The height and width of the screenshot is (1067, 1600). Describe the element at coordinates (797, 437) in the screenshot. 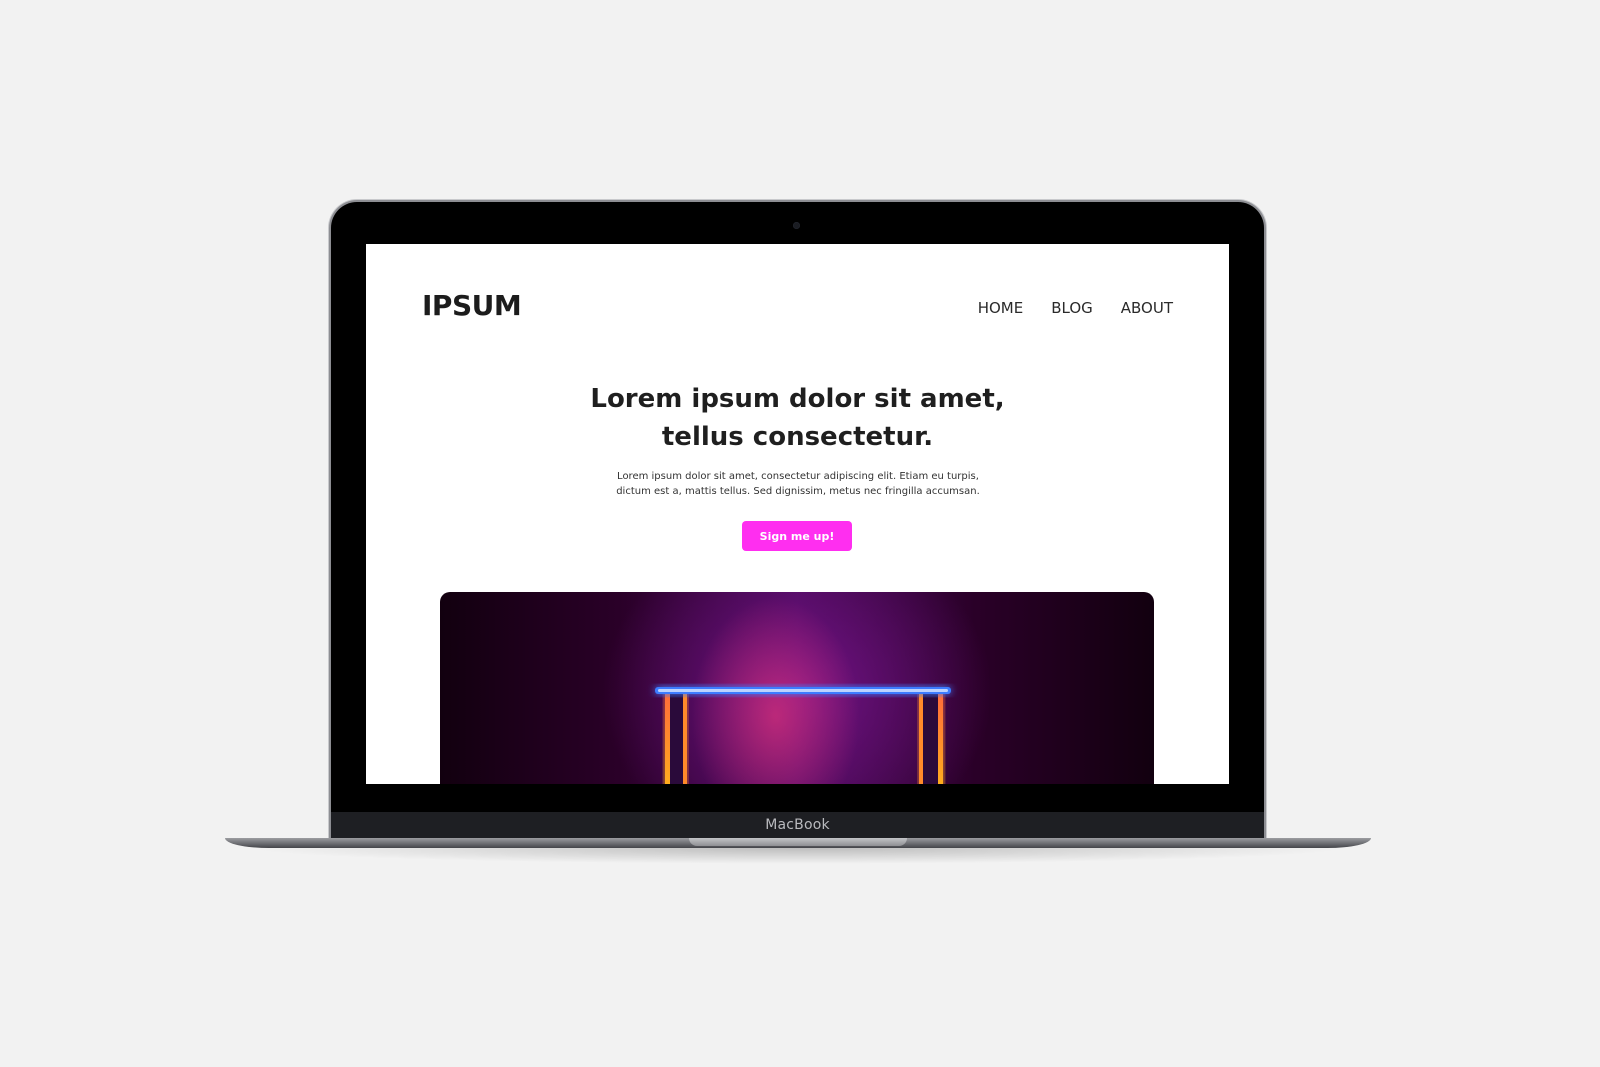

I see `hero-title-line-2: tellus consectetur.` at that location.